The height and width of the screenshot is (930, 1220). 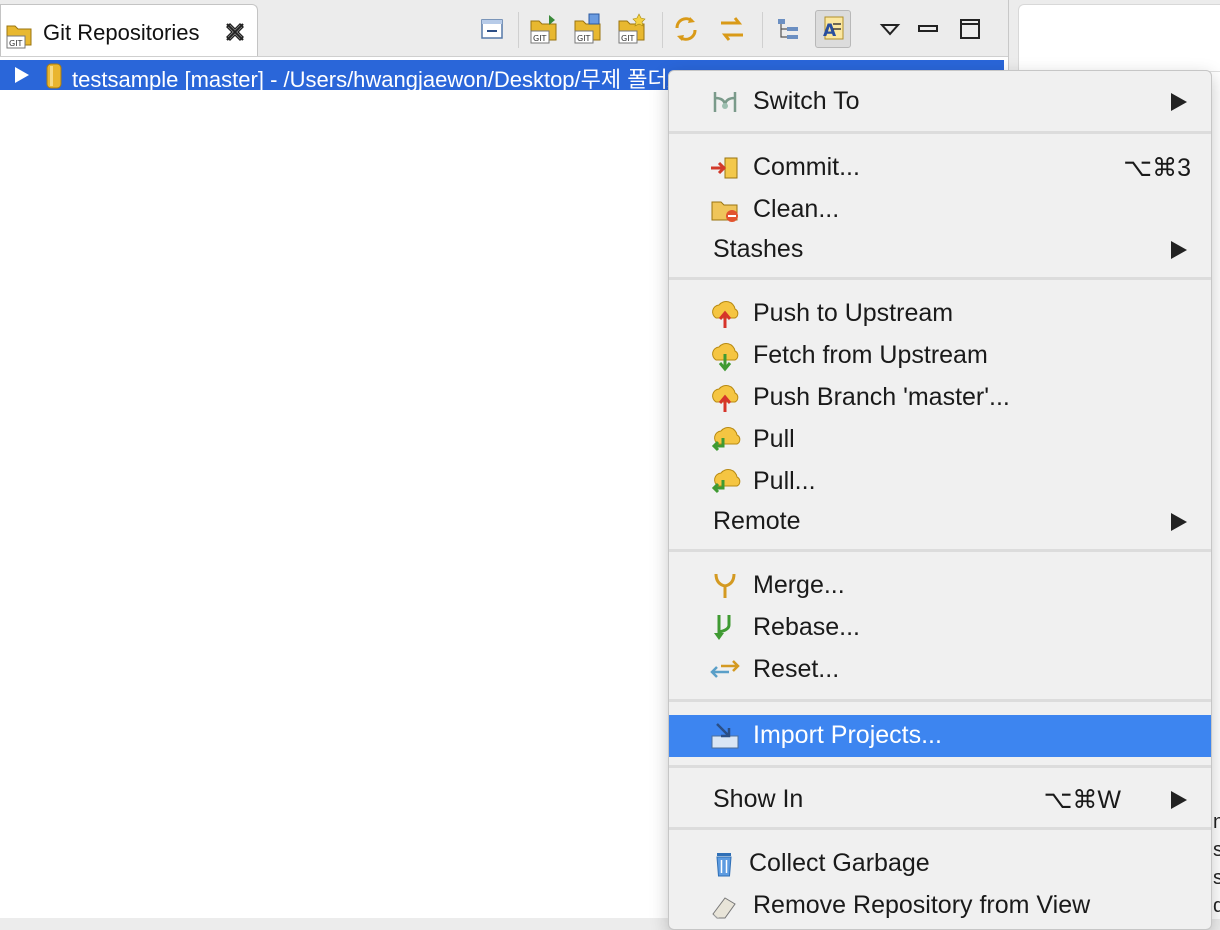 I want to click on close-icon, so click(x=235, y=32).